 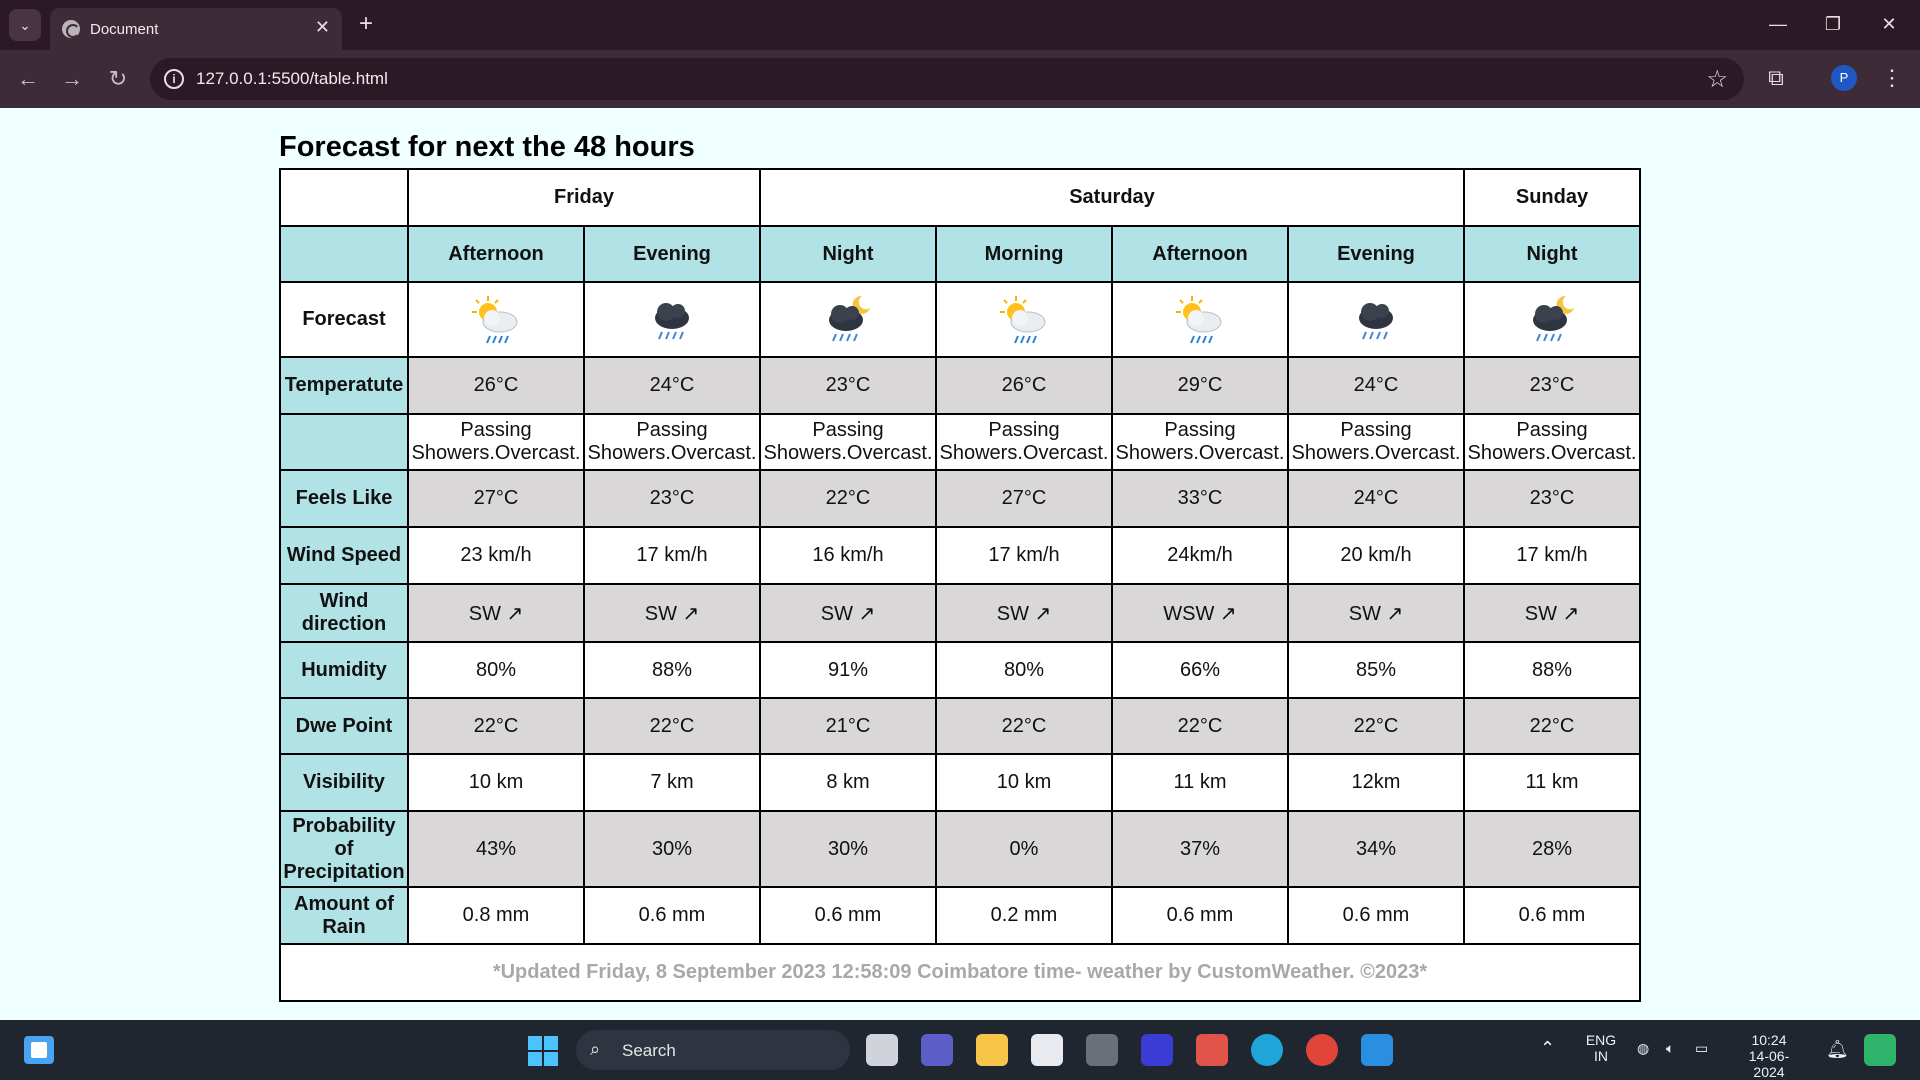 I want to click on row-label-visibility: Visibility, so click(x=344, y=782).